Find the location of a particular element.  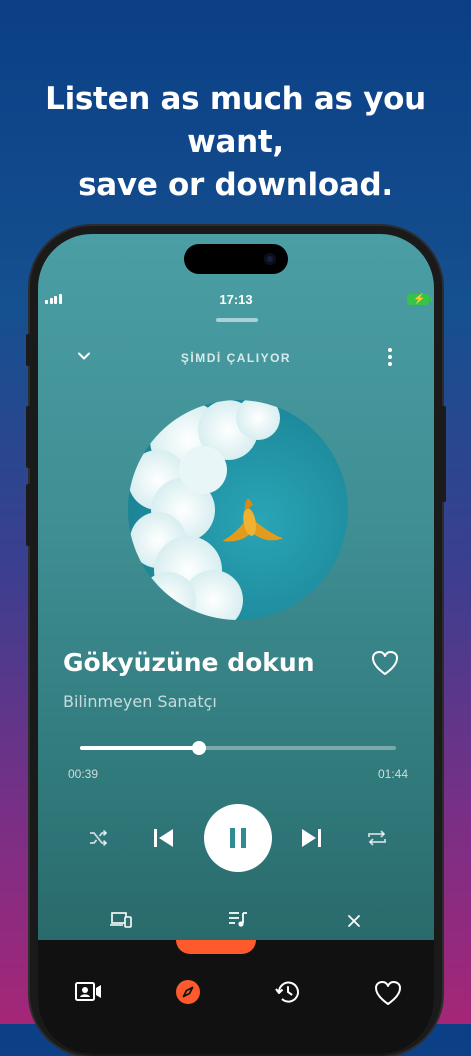

pause-icon is located at coordinates (238, 838).